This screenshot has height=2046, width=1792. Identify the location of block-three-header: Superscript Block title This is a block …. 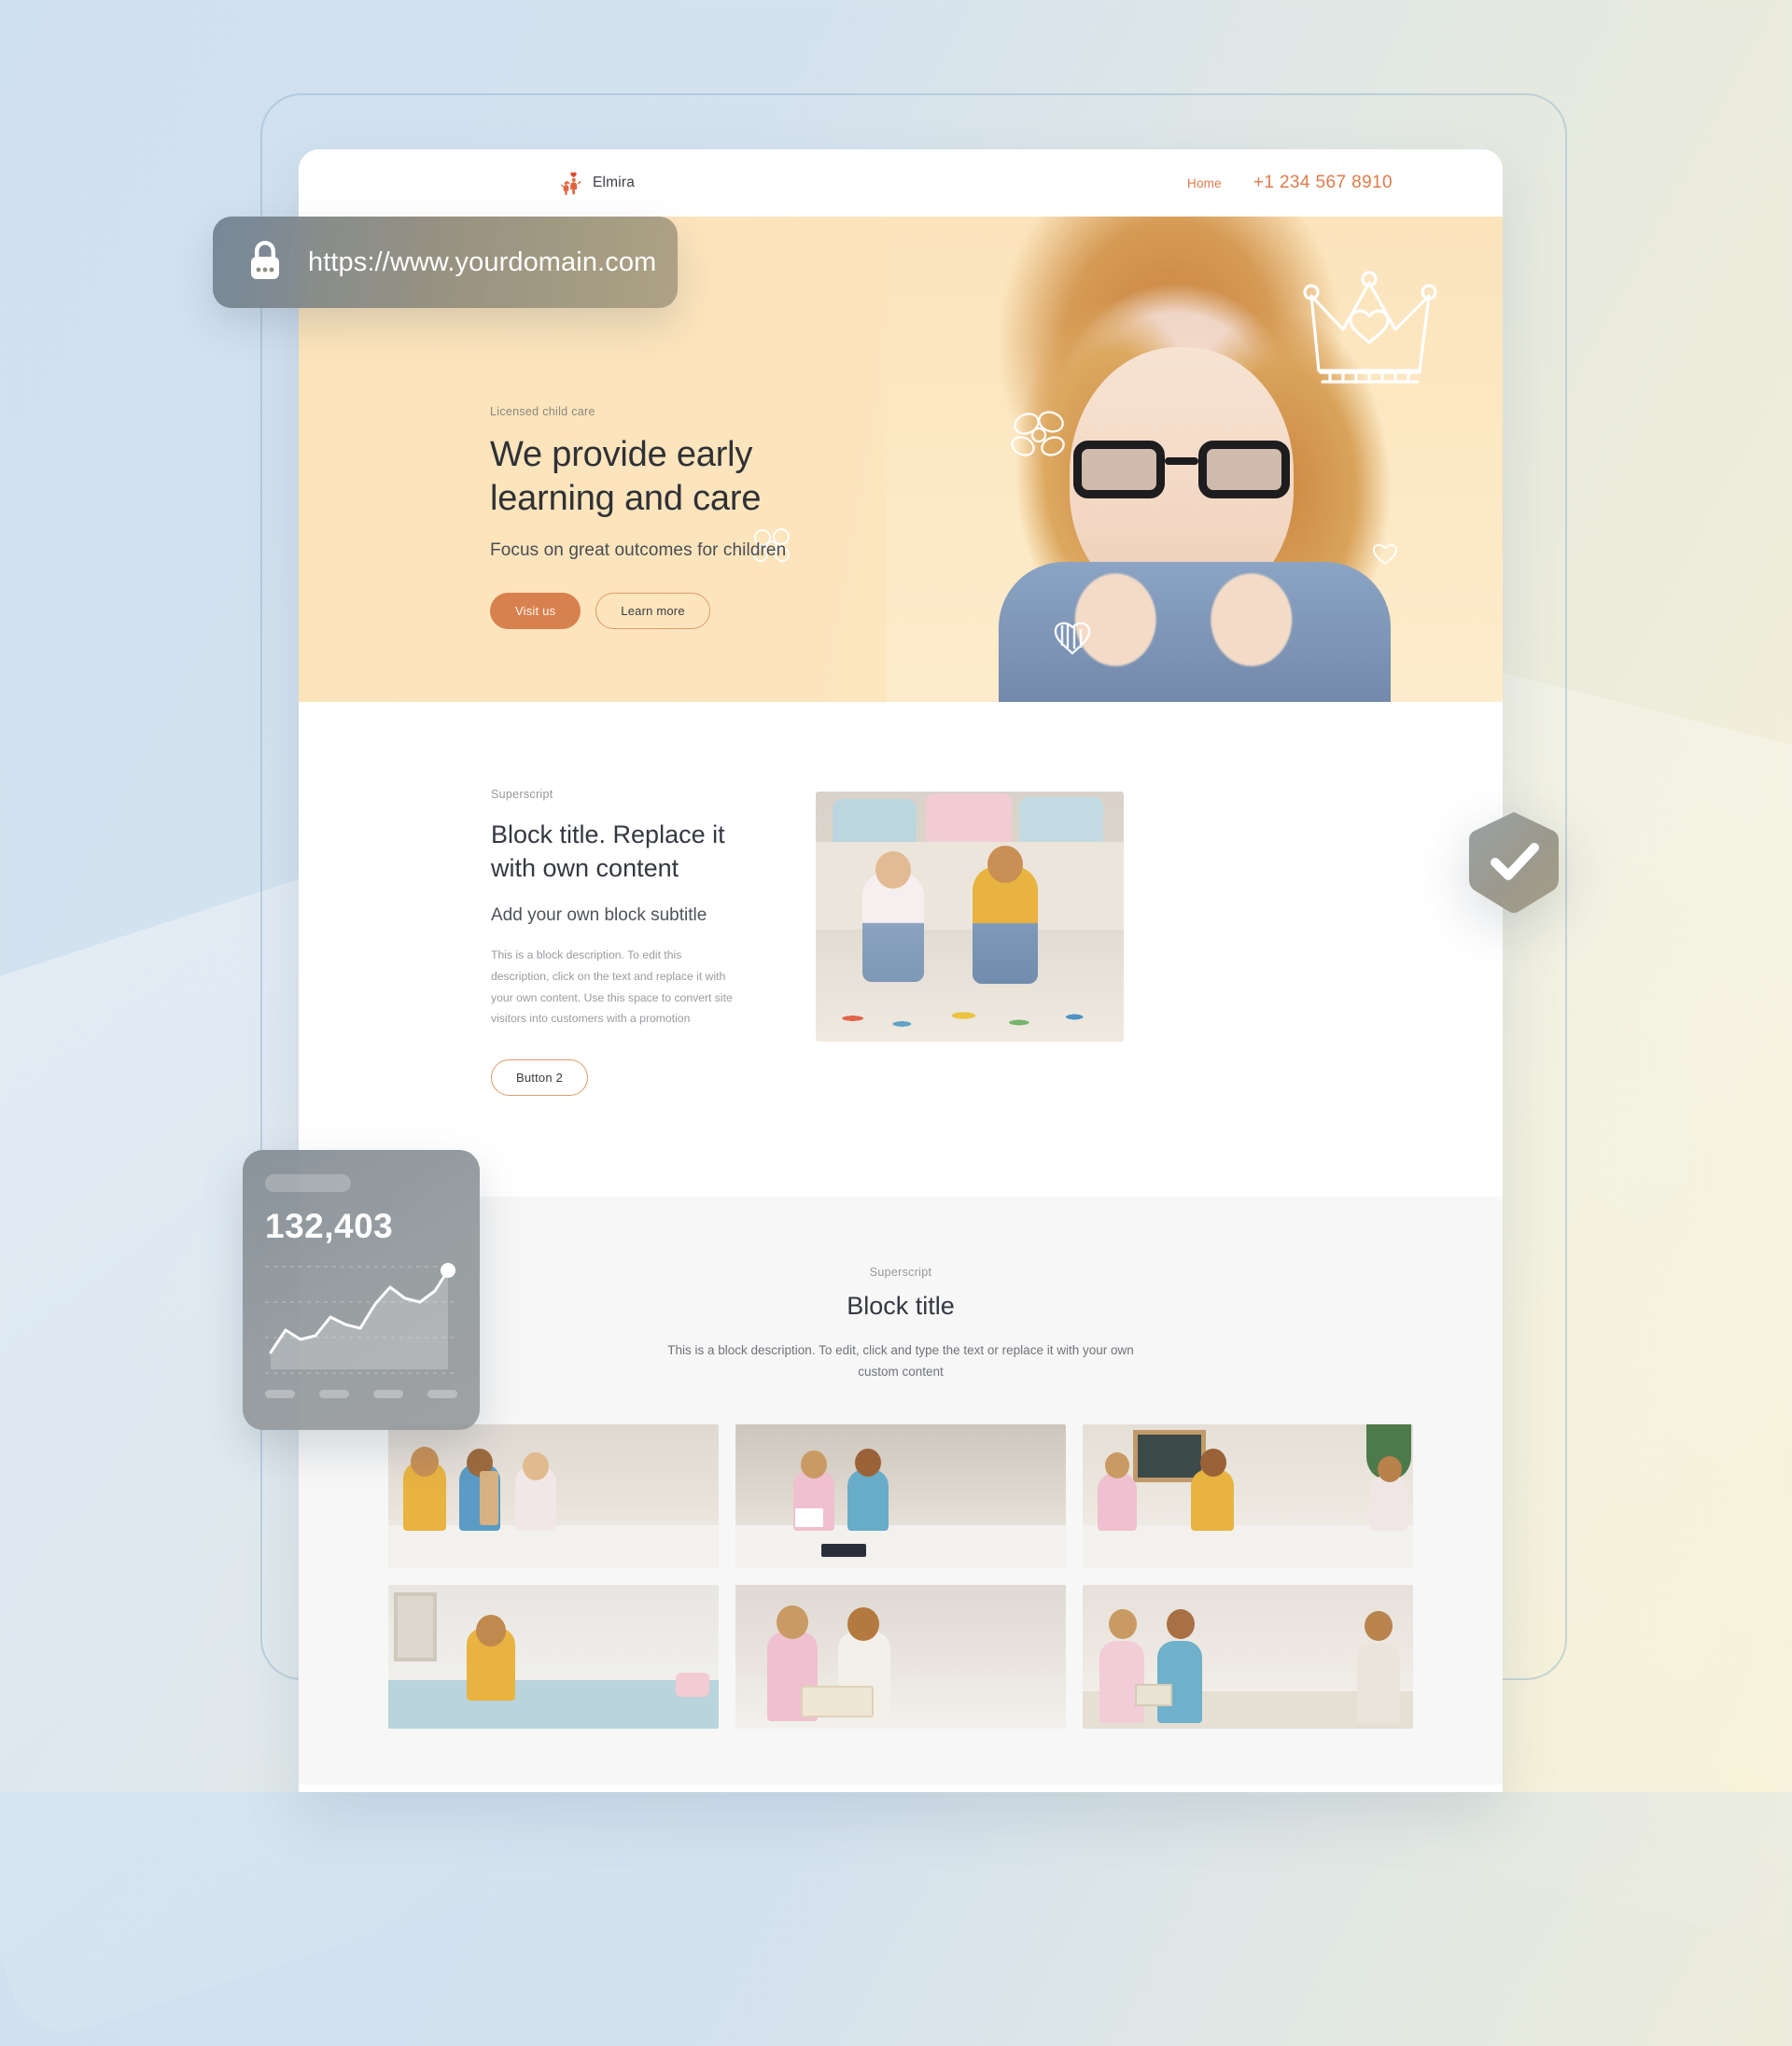
(900, 1324).